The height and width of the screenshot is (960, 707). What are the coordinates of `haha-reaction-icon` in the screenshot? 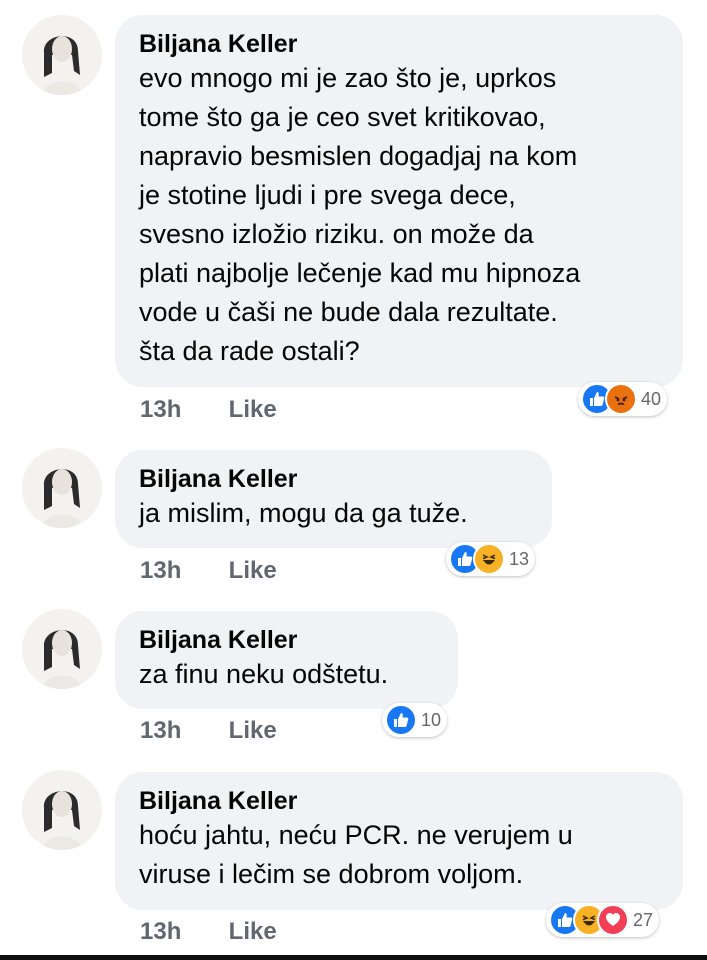 It's located at (489, 559).